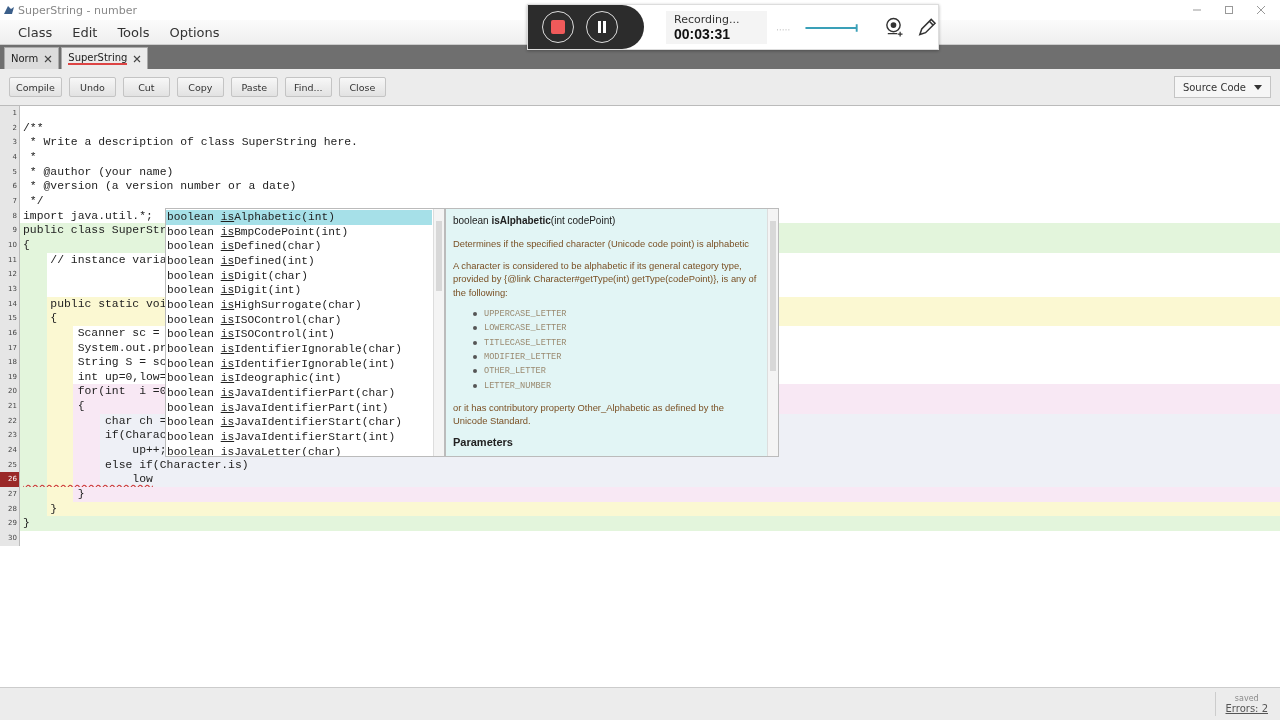 The height and width of the screenshot is (720, 1280). What do you see at coordinates (1229, 10) in the screenshot?
I see `maximize-icon` at bounding box center [1229, 10].